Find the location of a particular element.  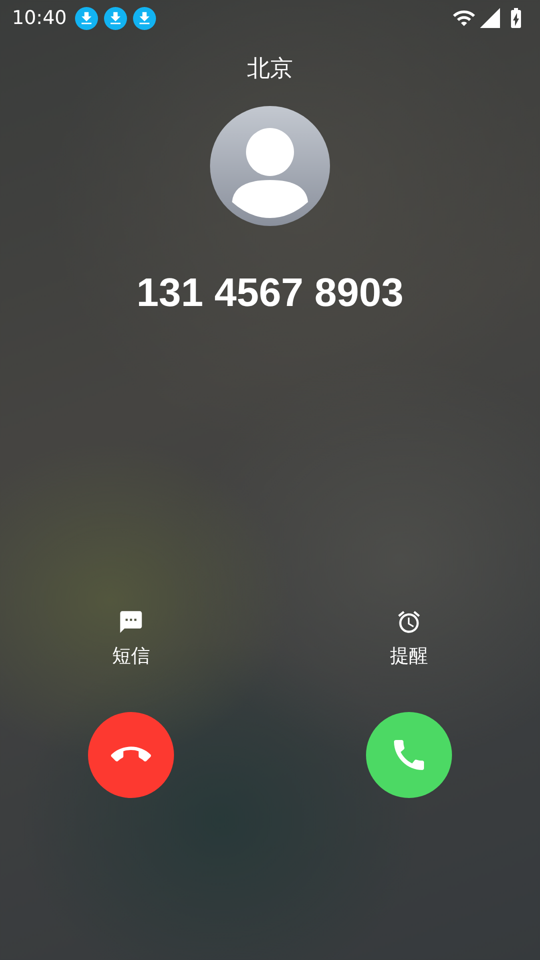

status-time: 10:40 is located at coordinates (39, 18).